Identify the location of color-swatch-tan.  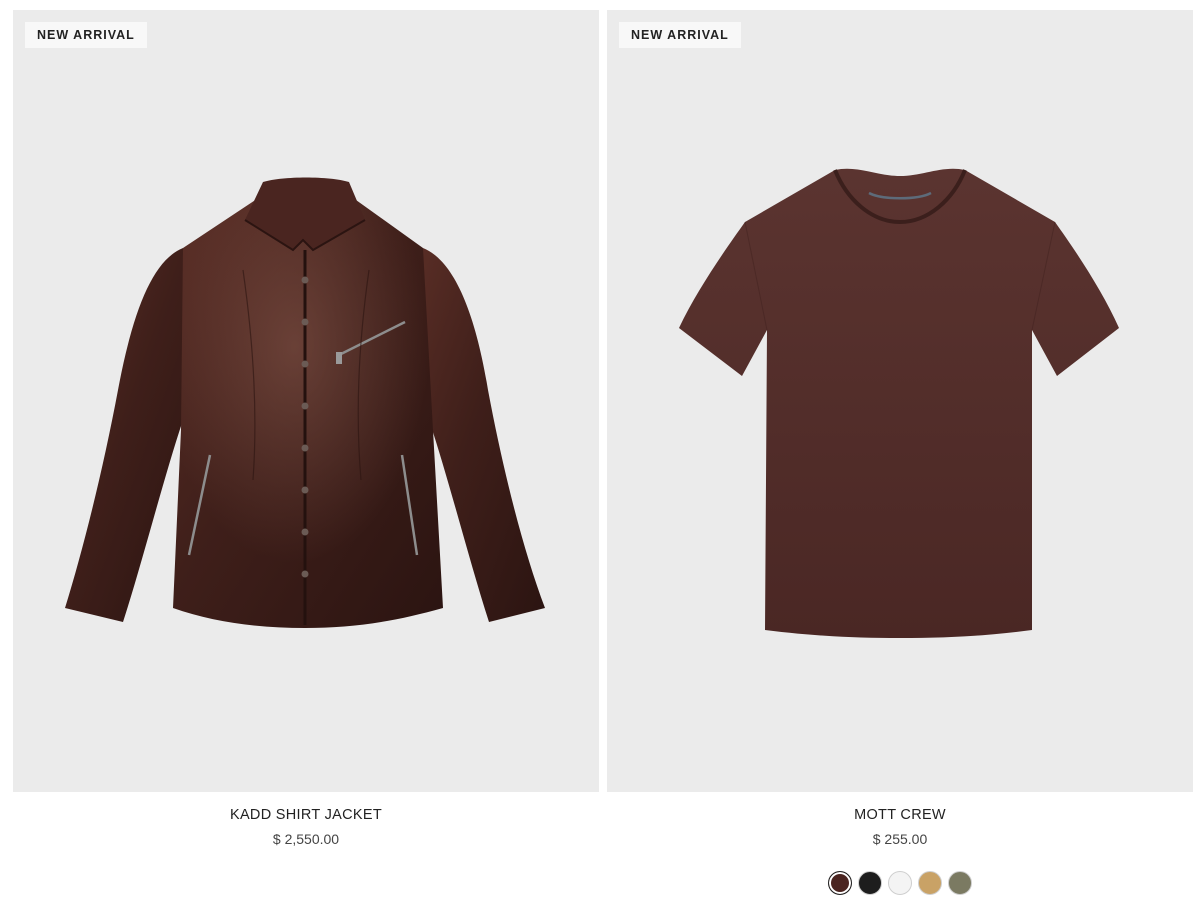
(930, 883).